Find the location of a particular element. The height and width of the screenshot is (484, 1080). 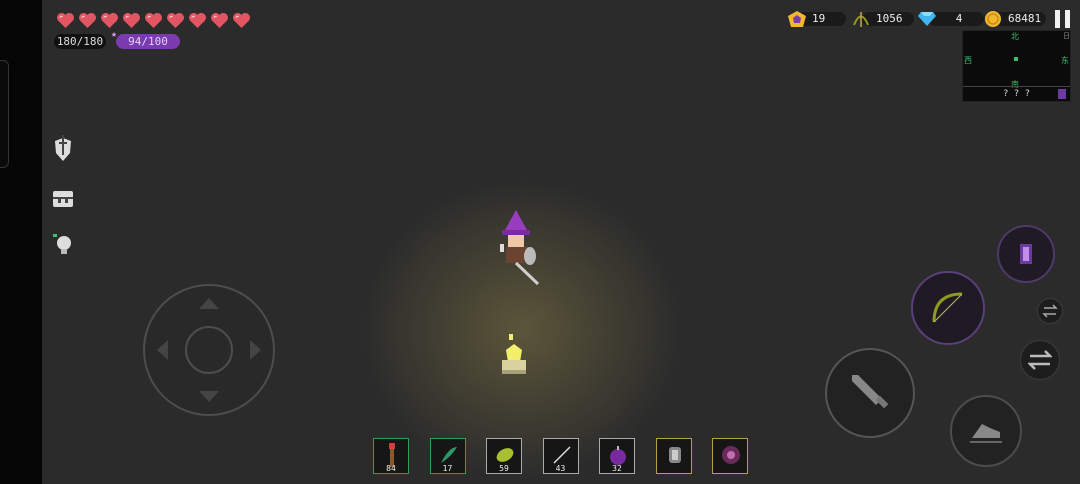

joystick-down-arrow-icon is located at coordinates (209, 396).